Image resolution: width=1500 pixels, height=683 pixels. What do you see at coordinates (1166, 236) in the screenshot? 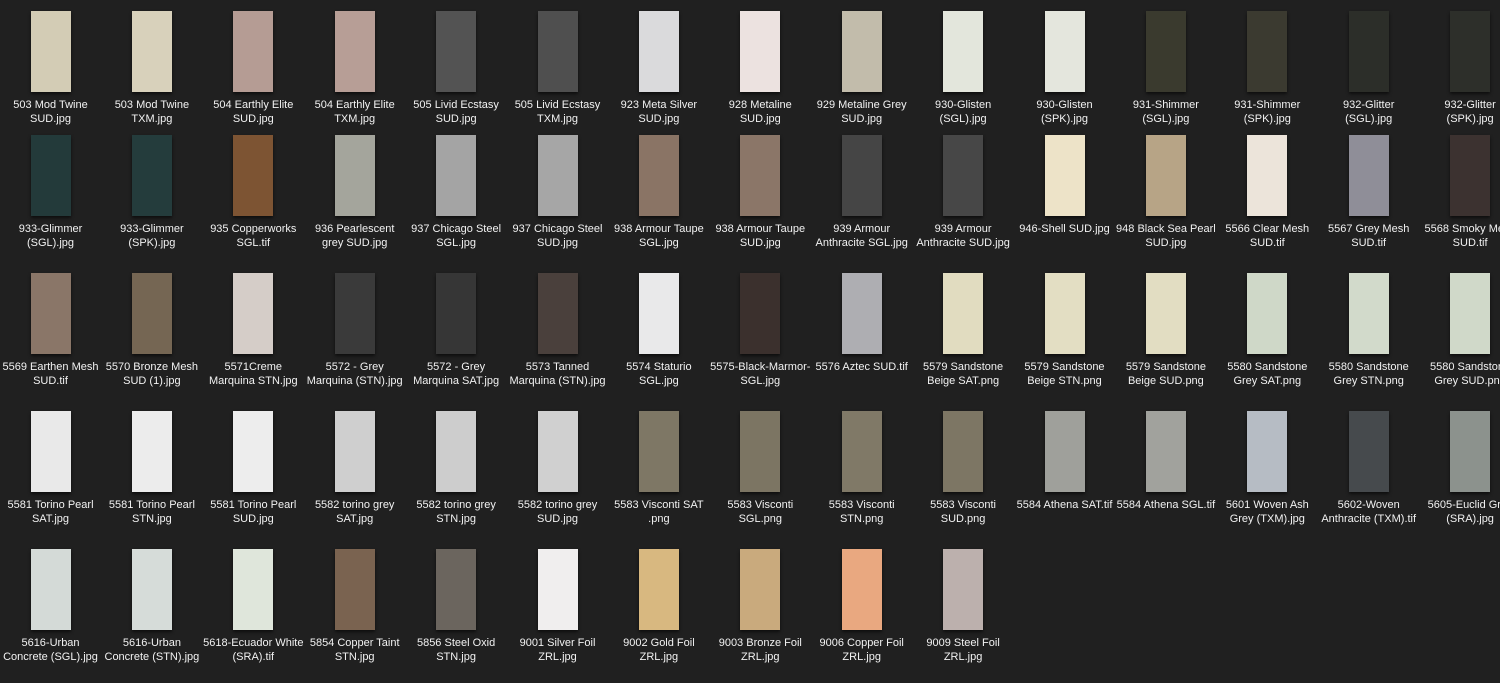
I see `file-name-label: 948 Black Sea Pearl SUD.jpg` at bounding box center [1166, 236].